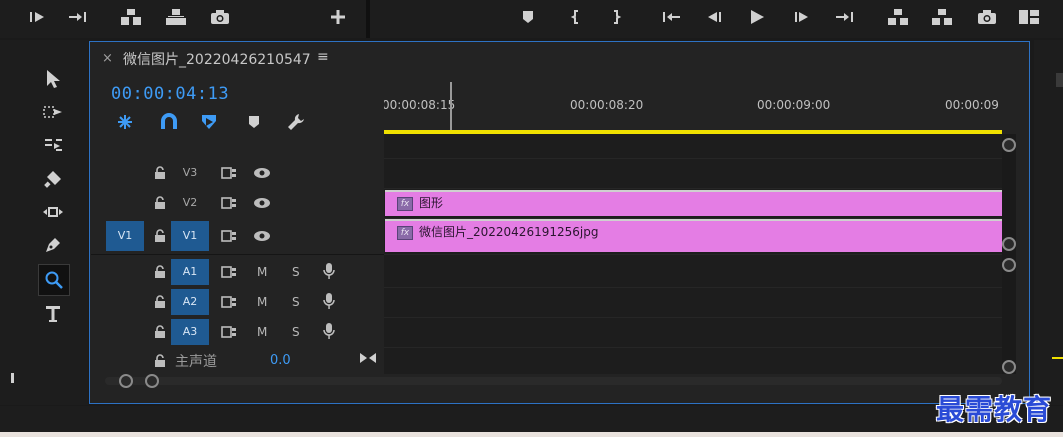 The width and height of the screenshot is (1063, 437). Describe the element at coordinates (131, 17) in the screenshot. I see `insert-icon` at that location.